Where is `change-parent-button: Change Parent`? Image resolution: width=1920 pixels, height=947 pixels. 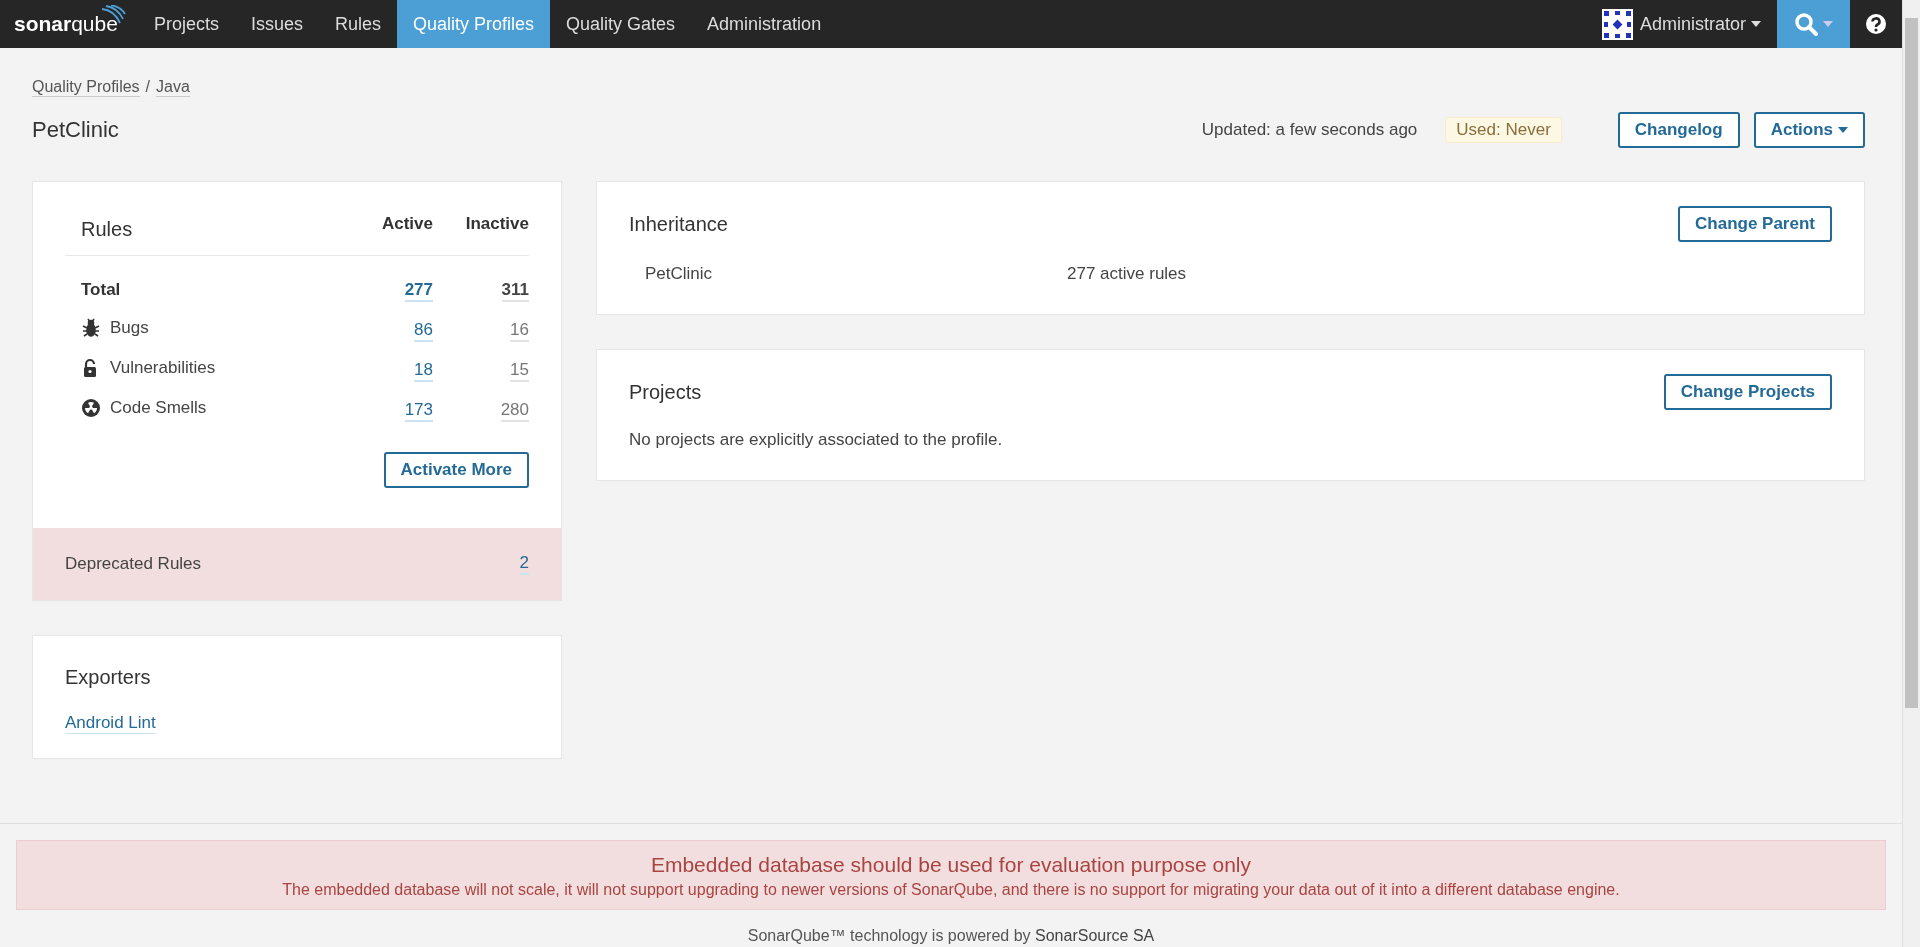 change-parent-button: Change Parent is located at coordinates (1755, 224).